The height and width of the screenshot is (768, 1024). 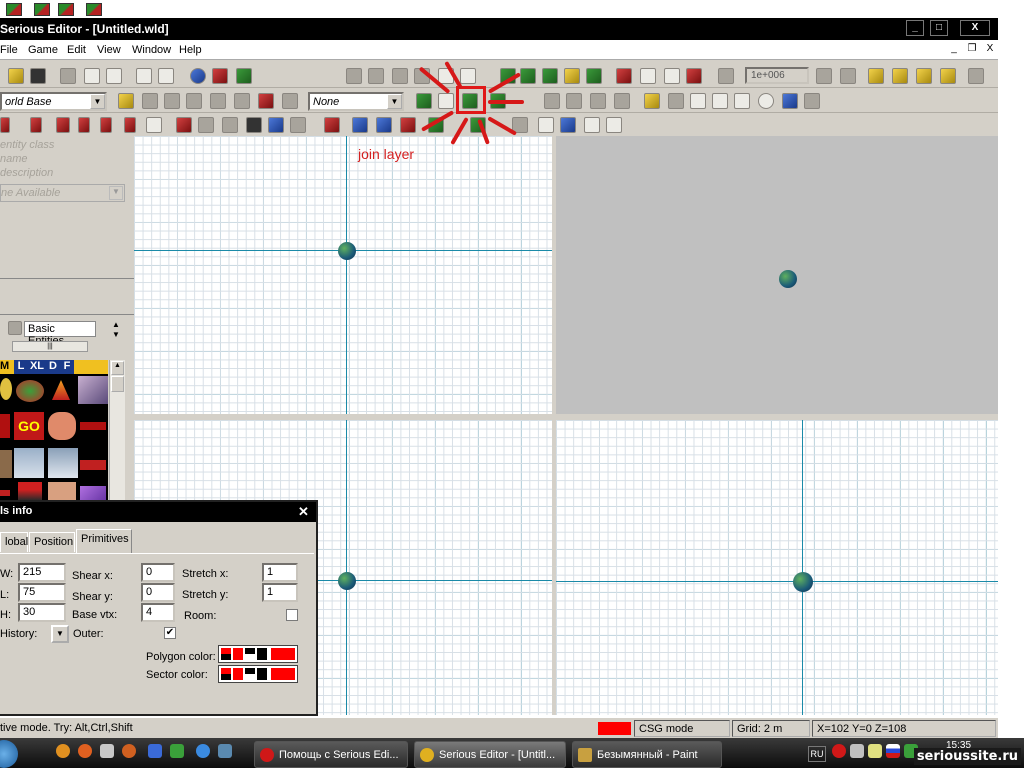 I want to click on keyboard-icon, so click(x=468, y=76).